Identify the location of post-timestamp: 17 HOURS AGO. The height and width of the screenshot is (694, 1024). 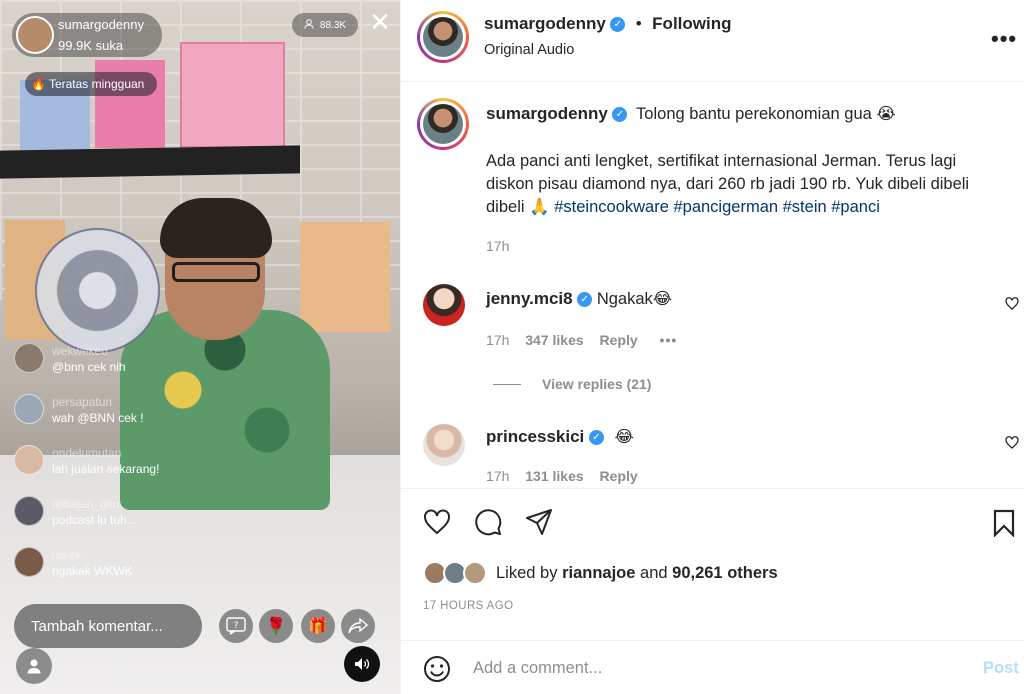
(468, 606).